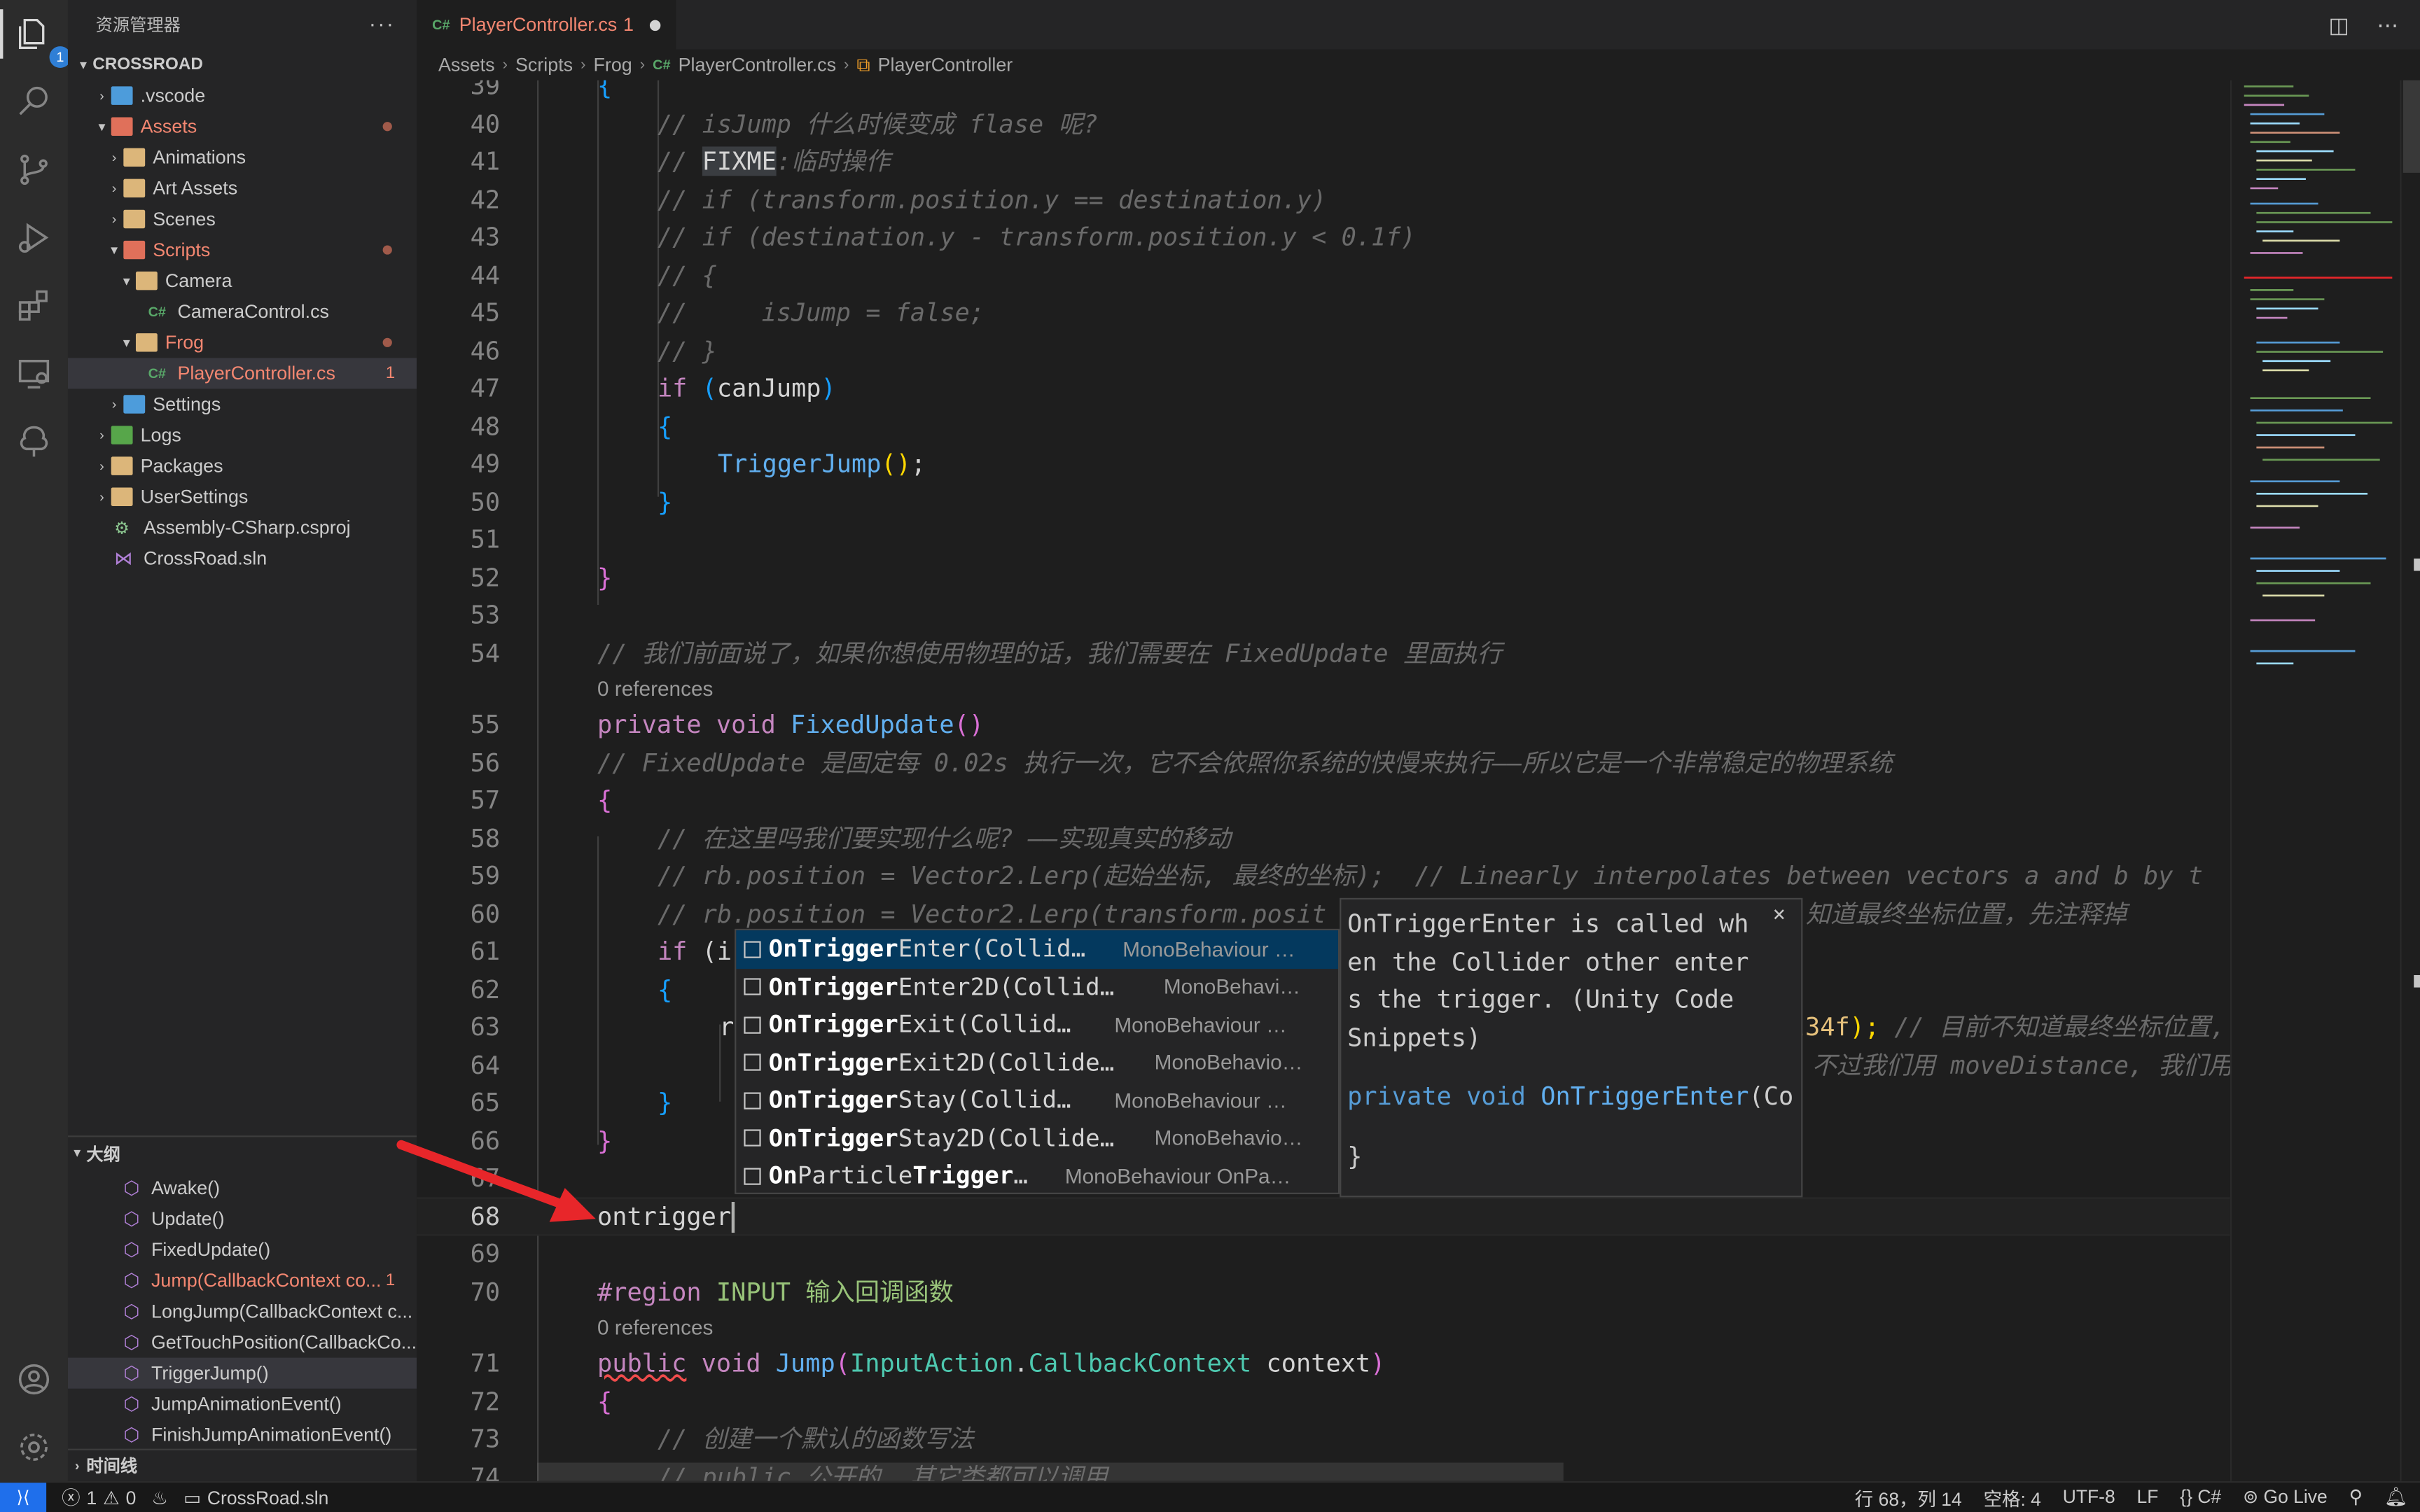  I want to click on type-name: CallbackContext, so click(1140, 1363).